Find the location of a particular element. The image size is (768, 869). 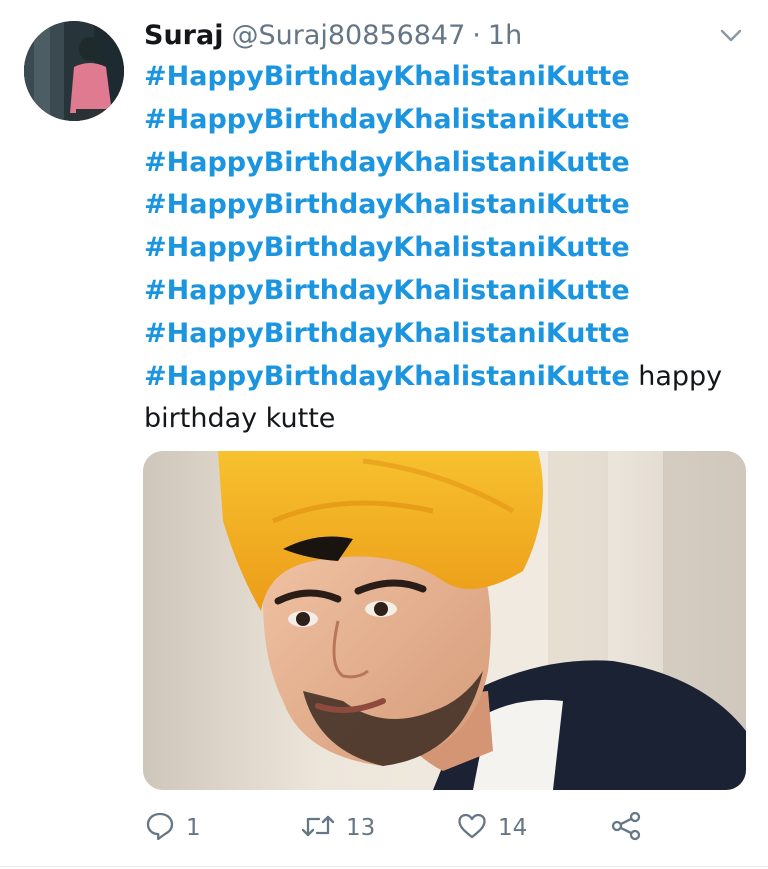

reply-count: 1 is located at coordinates (193, 828).